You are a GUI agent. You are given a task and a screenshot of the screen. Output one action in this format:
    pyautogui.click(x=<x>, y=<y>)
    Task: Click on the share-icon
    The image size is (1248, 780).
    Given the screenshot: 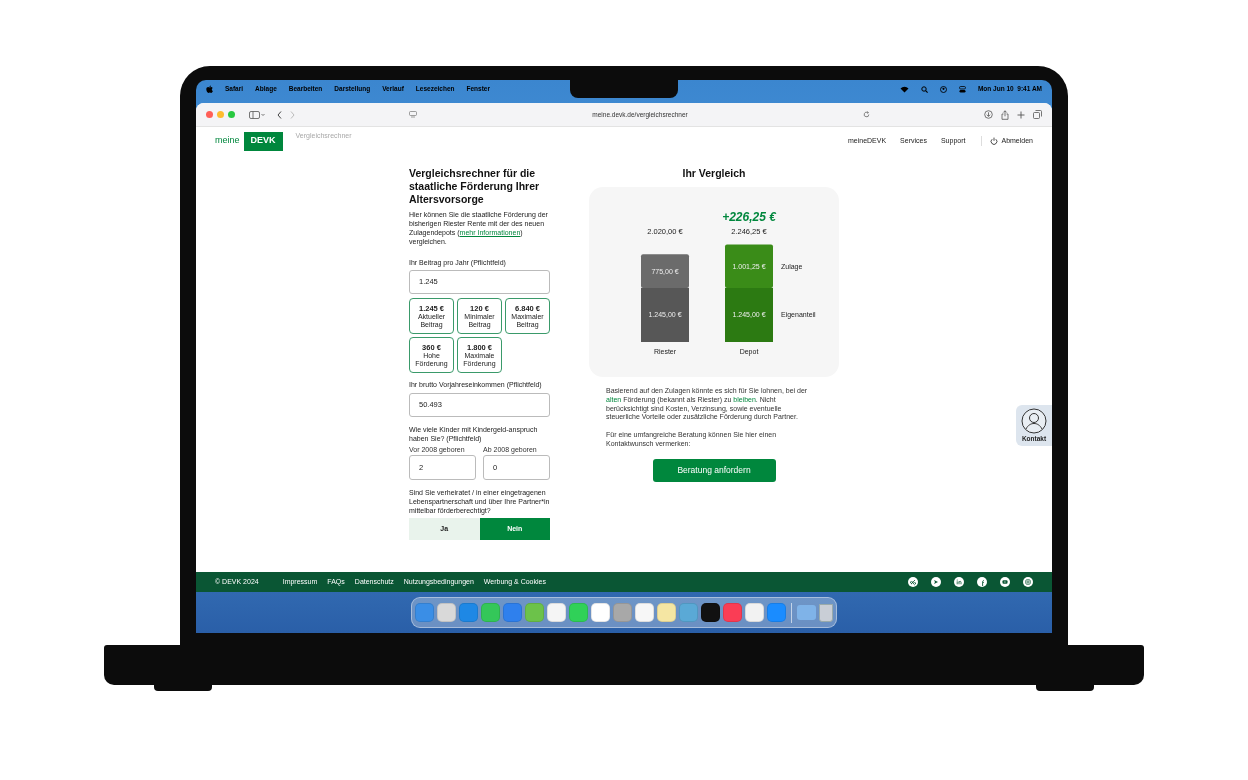 What is the action you would take?
    pyautogui.click(x=1005, y=114)
    